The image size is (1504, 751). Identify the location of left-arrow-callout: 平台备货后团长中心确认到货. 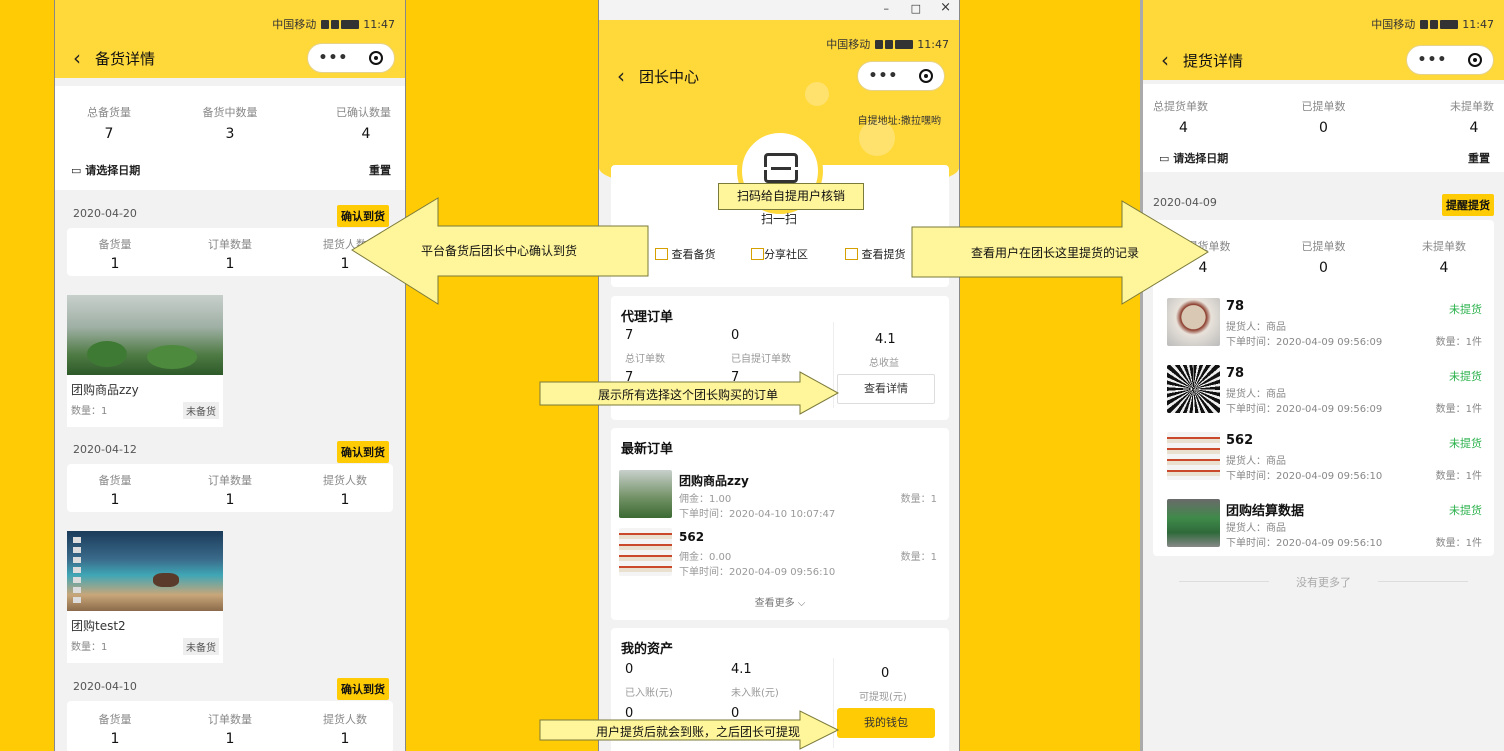
(498, 251).